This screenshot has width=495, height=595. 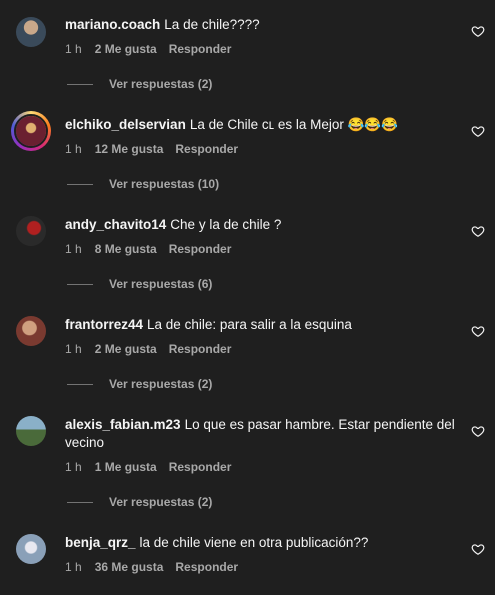 I want to click on comment-username: frantorrez44, so click(x=104, y=324).